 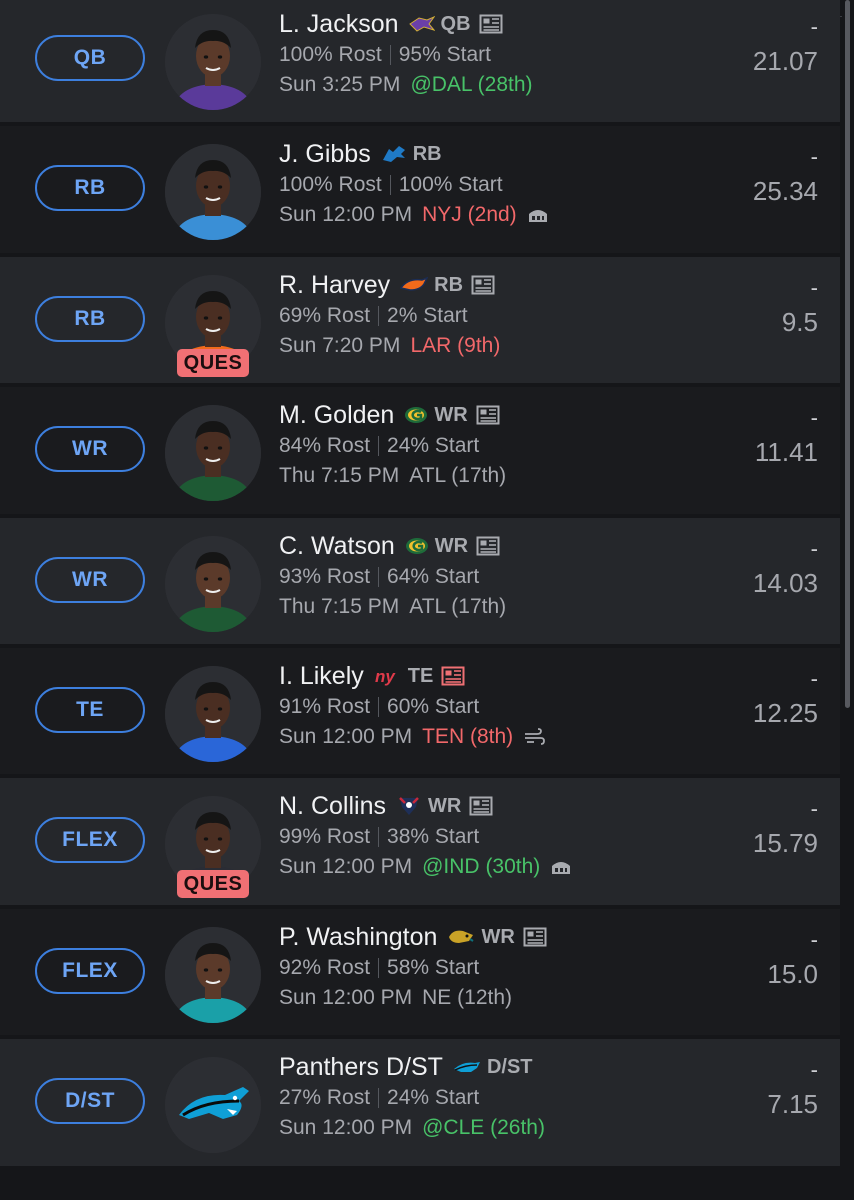 What do you see at coordinates (90, 58) in the screenshot?
I see `slot-button: QB` at bounding box center [90, 58].